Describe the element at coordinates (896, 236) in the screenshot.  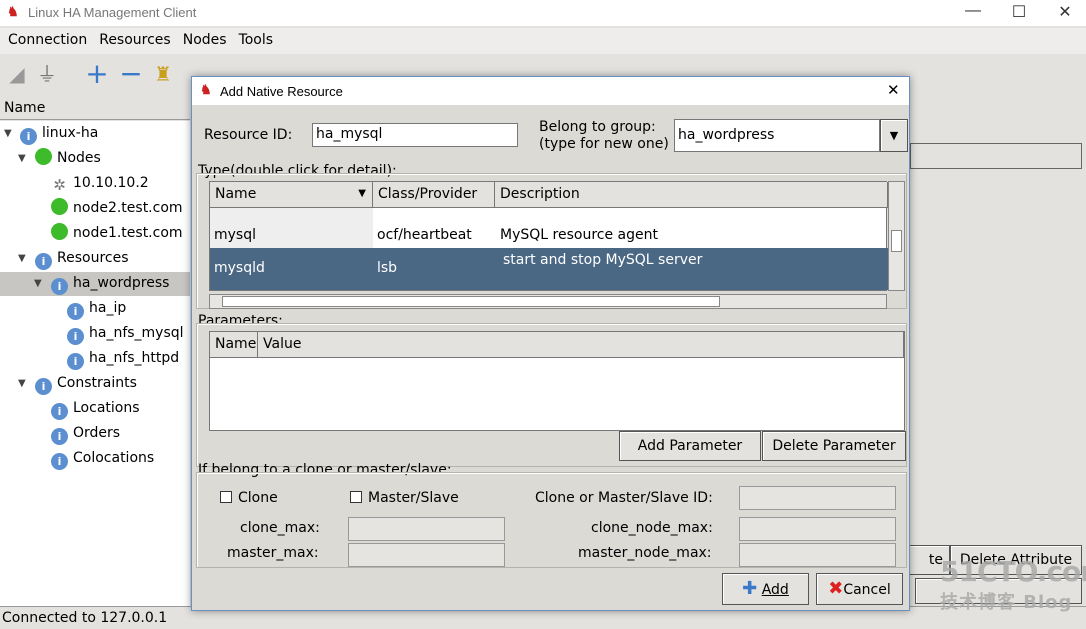
I see `vertical-scrollbar` at that location.